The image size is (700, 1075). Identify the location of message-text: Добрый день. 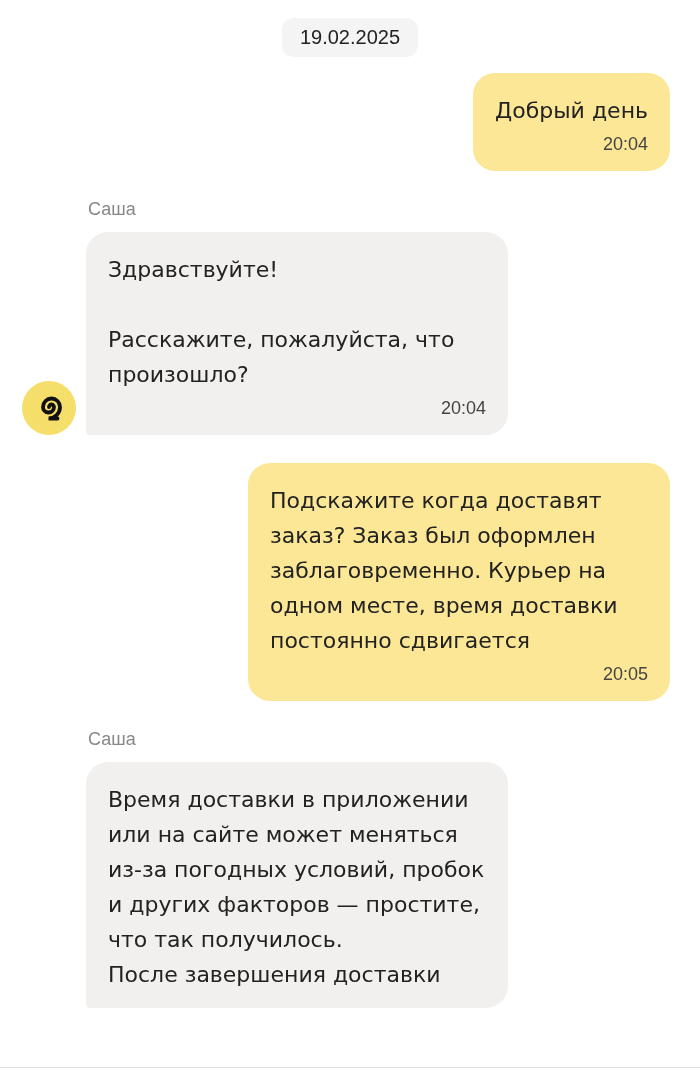
(571, 111).